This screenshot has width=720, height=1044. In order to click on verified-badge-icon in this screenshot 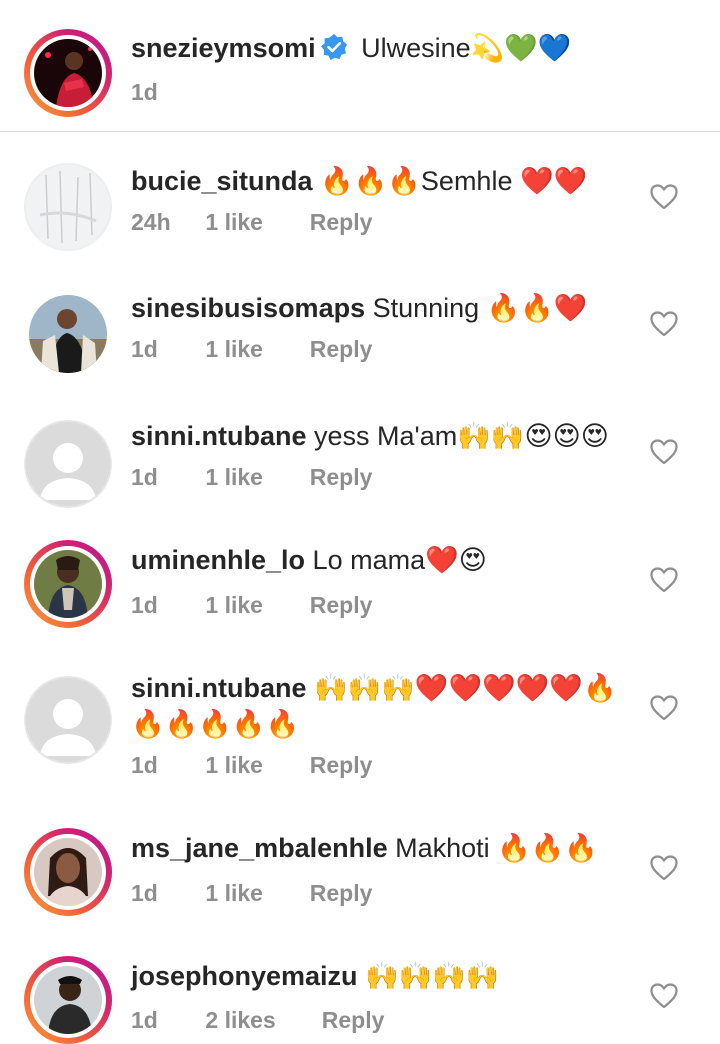, I will do `click(334, 51)`.